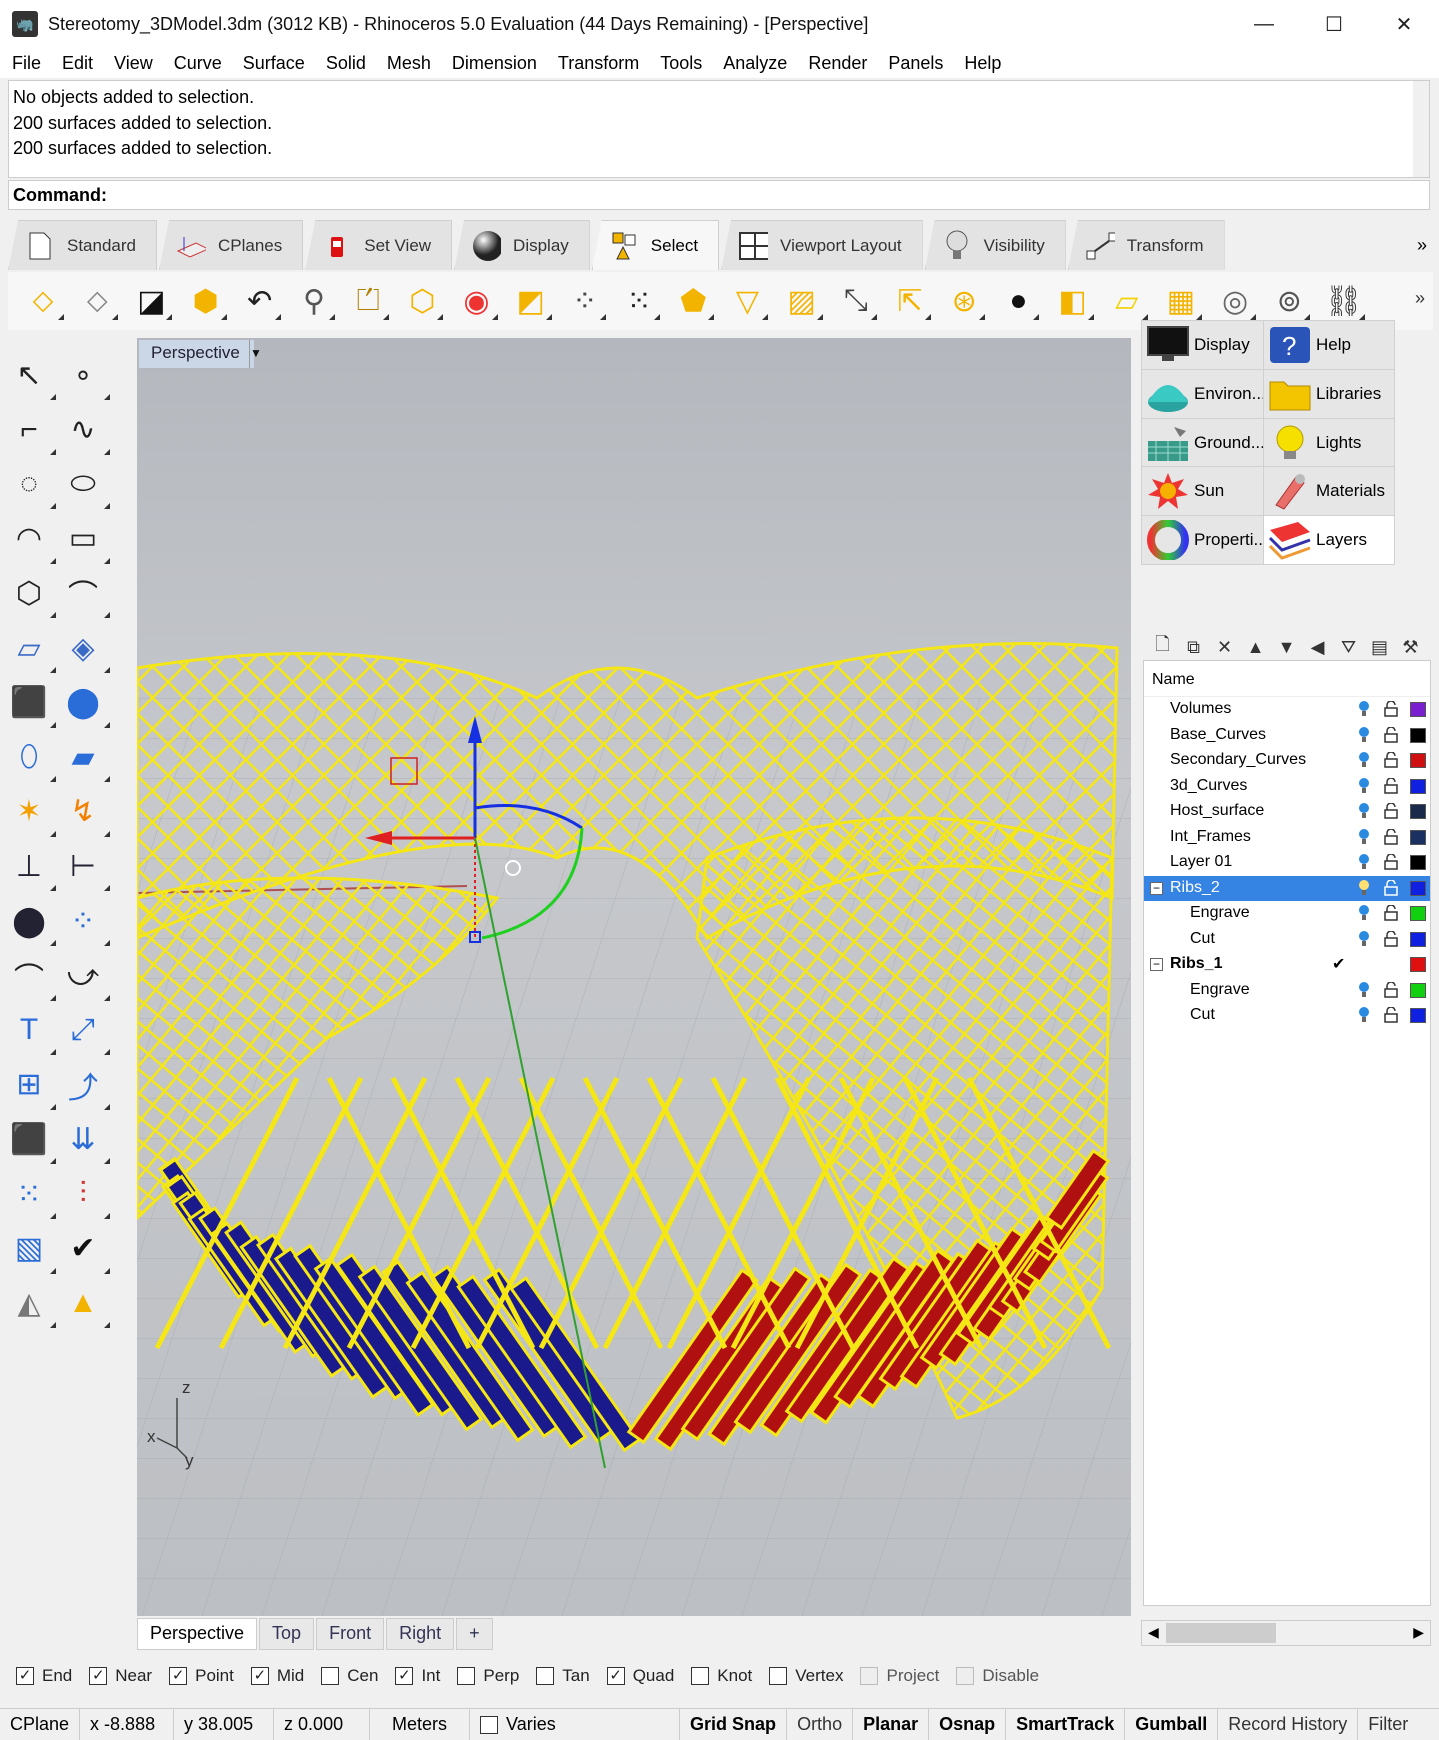 The height and width of the screenshot is (1740, 1439). What do you see at coordinates (257, 354) in the screenshot?
I see `viewport-menu-arrow-icon: ▼` at bounding box center [257, 354].